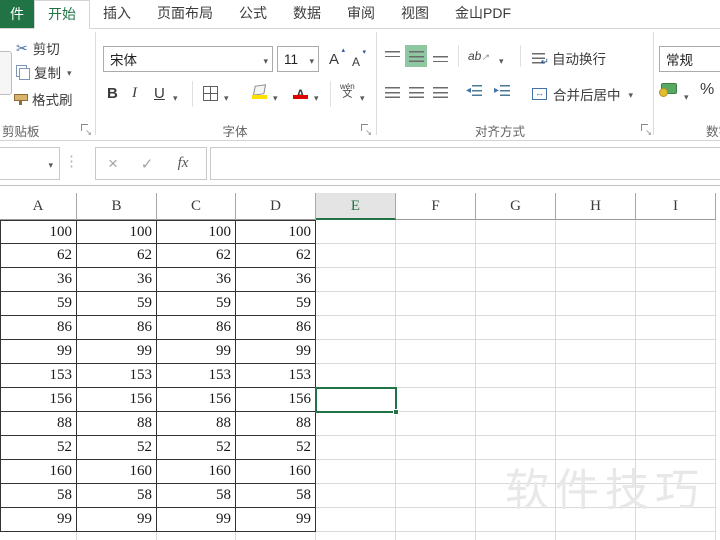 The image size is (720, 540). I want to click on ribbon-tab: 视图, so click(415, 14).